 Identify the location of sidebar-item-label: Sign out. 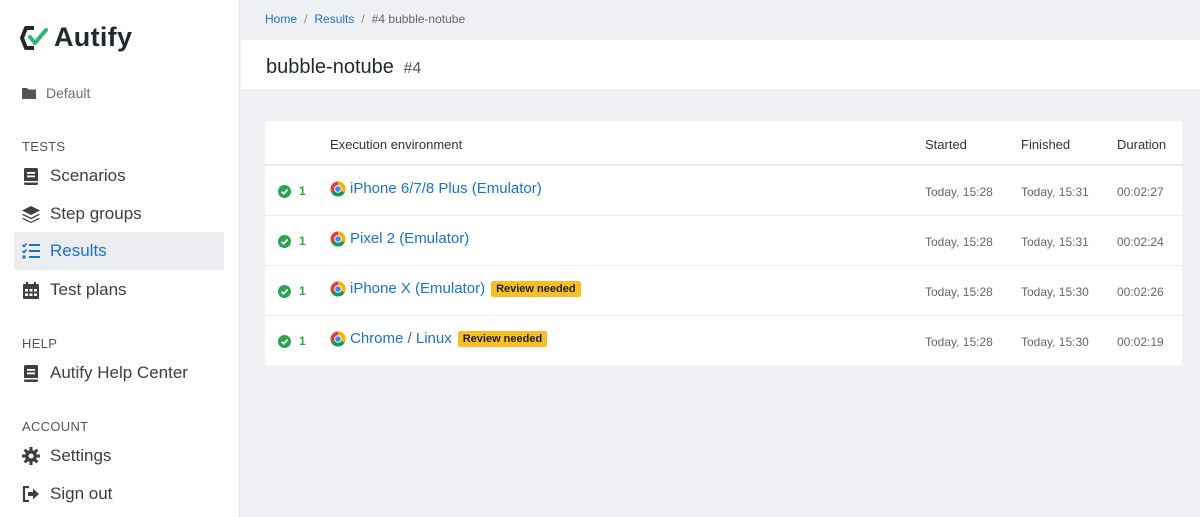
(81, 493).